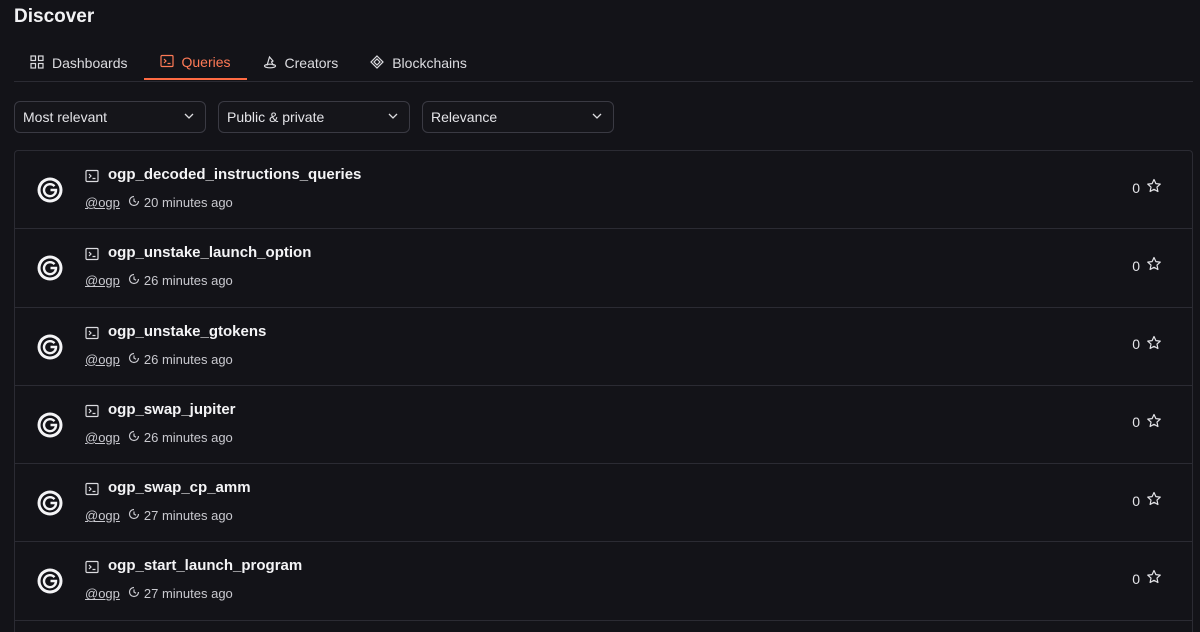 This screenshot has width=1200, height=632. What do you see at coordinates (54, 16) in the screenshot?
I see `page-title: Discover` at bounding box center [54, 16].